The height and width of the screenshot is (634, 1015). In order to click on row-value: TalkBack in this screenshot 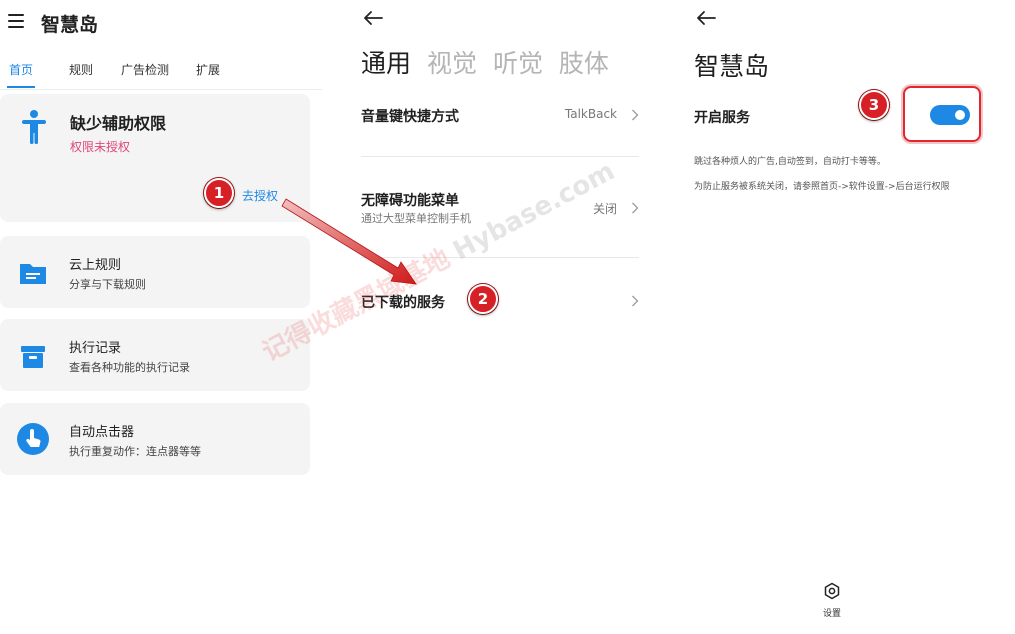, I will do `click(590, 114)`.